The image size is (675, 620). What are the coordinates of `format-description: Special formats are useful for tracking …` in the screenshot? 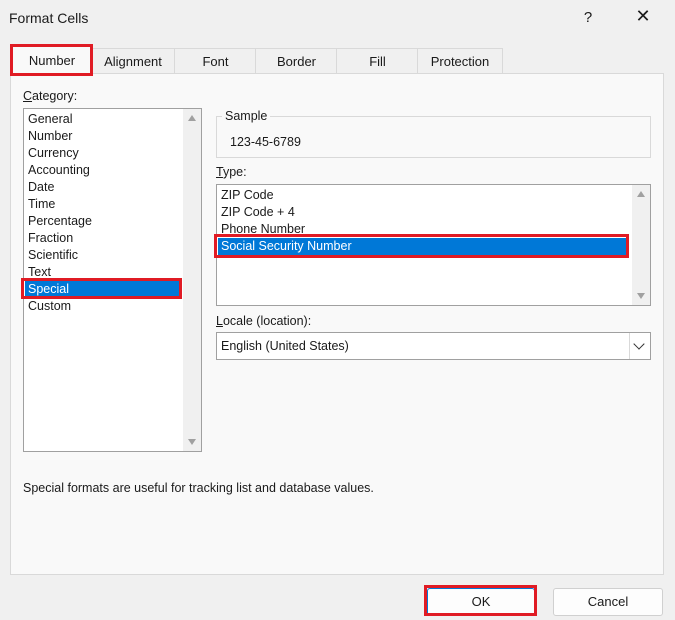 It's located at (198, 488).